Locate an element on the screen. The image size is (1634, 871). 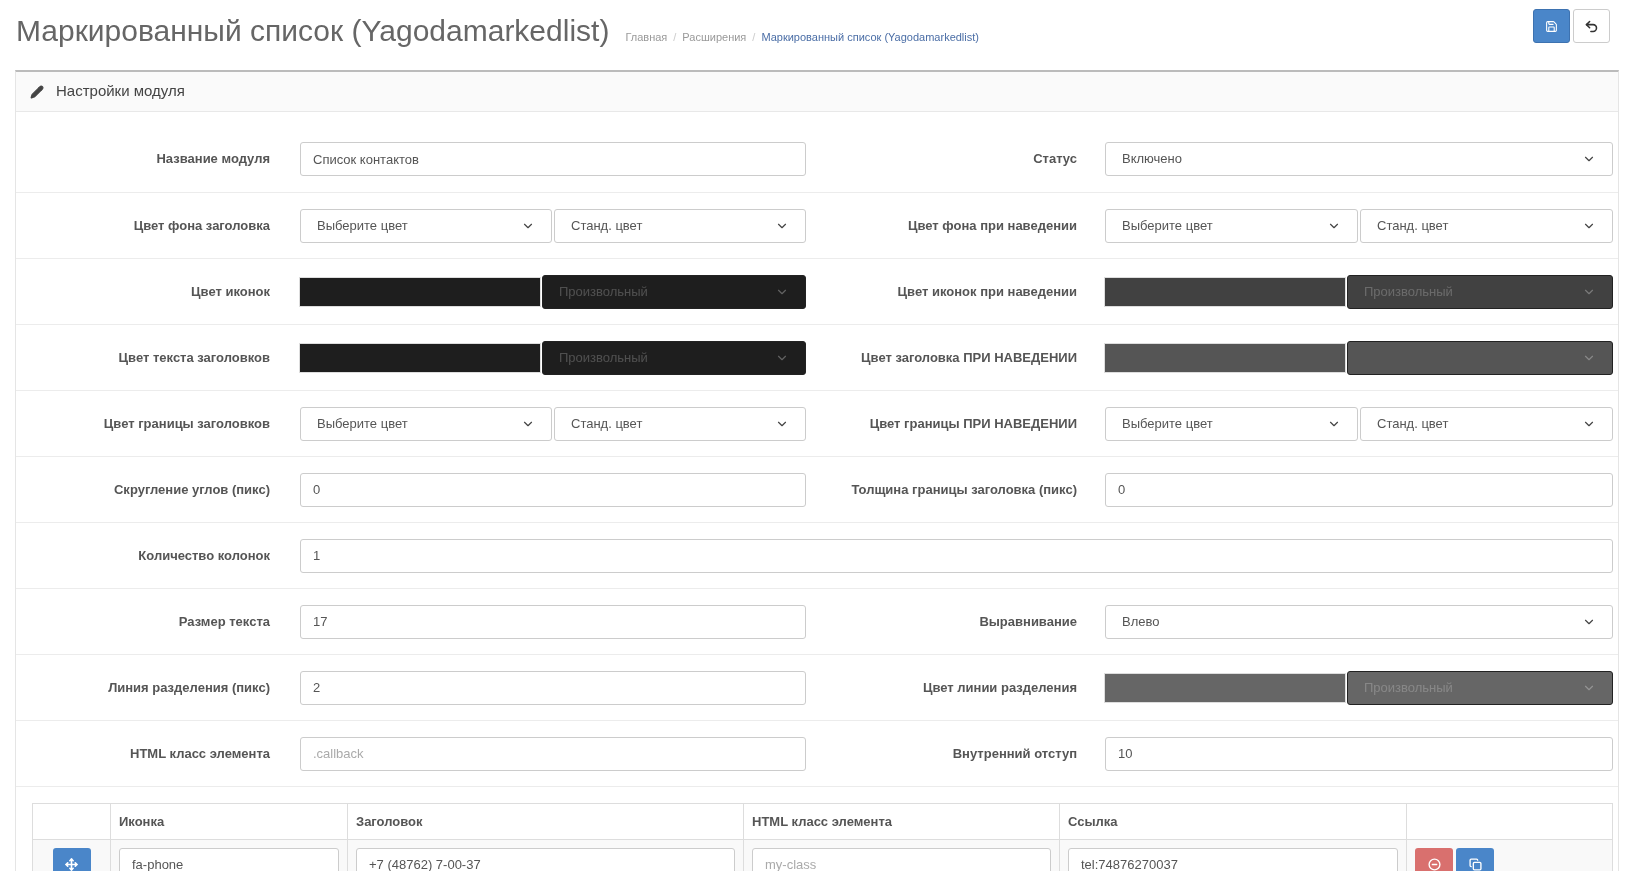
move-button is located at coordinates (71, 859).